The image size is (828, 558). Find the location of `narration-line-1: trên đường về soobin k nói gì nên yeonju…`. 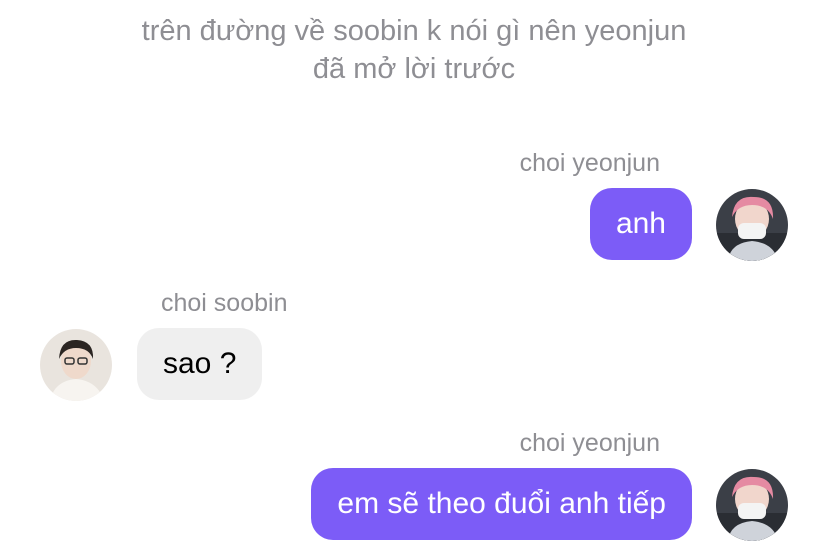

narration-line-1: trên đường về soobin k nói gì nên yeonju… is located at coordinates (414, 31).